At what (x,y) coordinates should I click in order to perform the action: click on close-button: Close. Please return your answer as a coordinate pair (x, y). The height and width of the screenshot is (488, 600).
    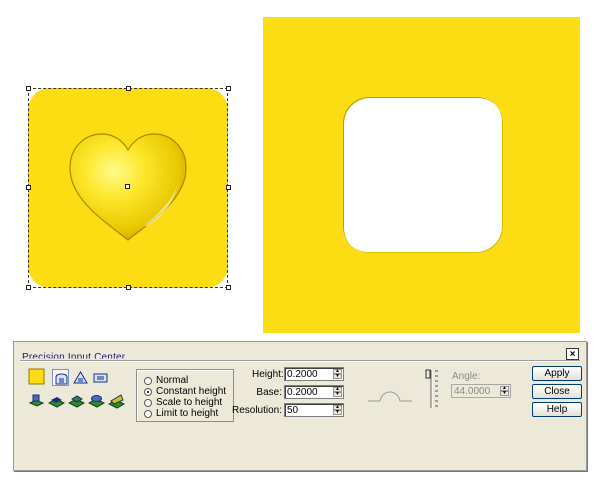
    Looking at the image, I should click on (557, 391).